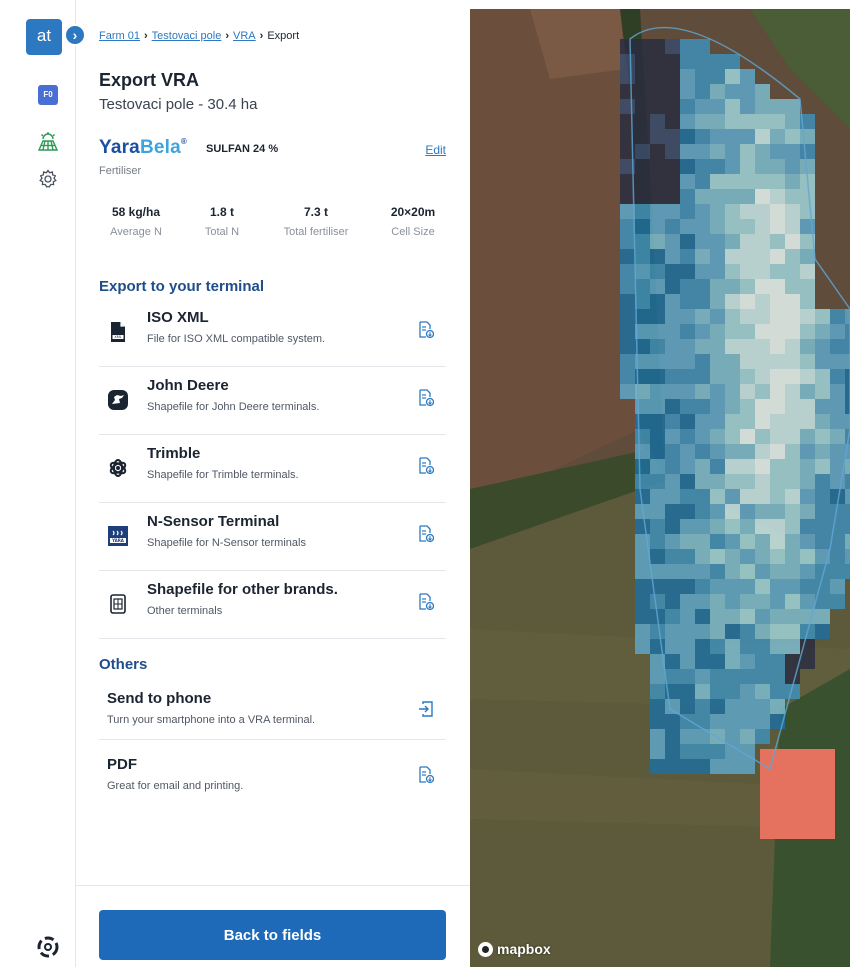 The height and width of the screenshot is (967, 850). Describe the element at coordinates (136, 212) in the screenshot. I see `stat-value: 58 kg/ha` at that location.